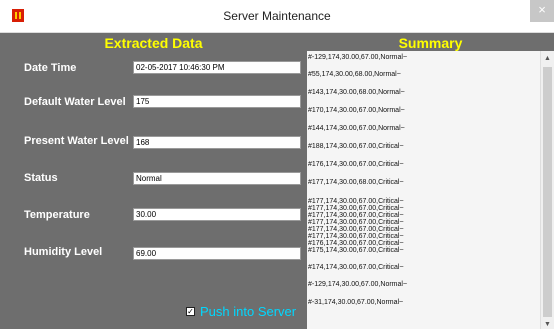  I want to click on close-button: ×, so click(542, 11).